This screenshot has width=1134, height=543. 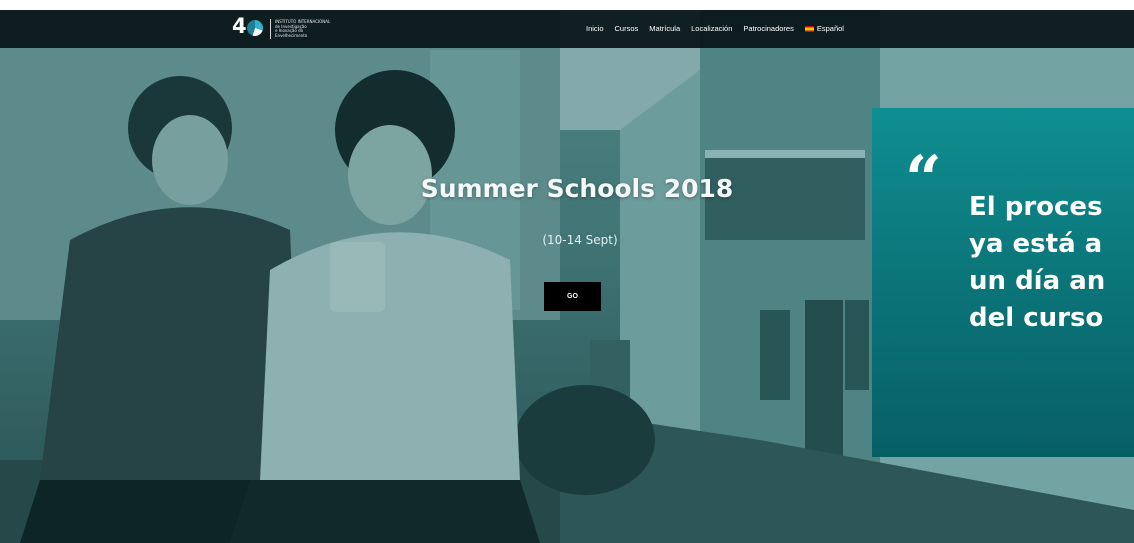 I want to click on quote-icon: “, so click(x=923, y=179).